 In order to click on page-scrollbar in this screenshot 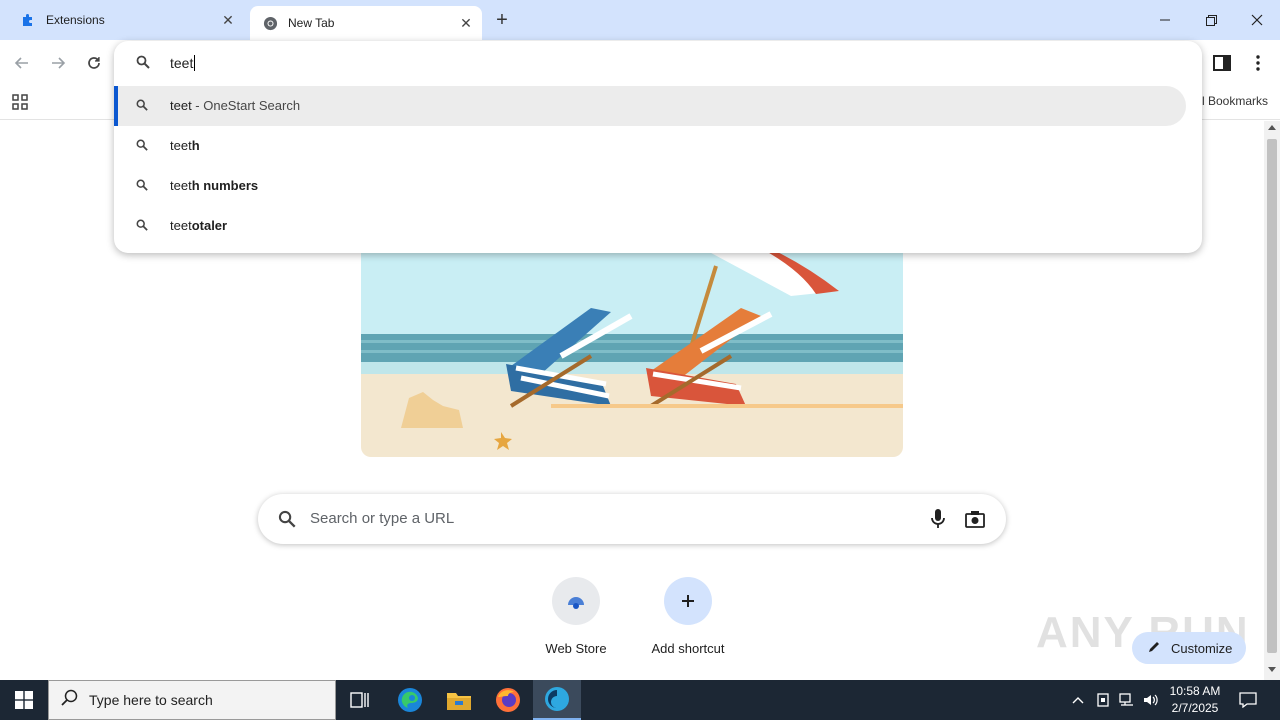, I will do `click(1272, 400)`.